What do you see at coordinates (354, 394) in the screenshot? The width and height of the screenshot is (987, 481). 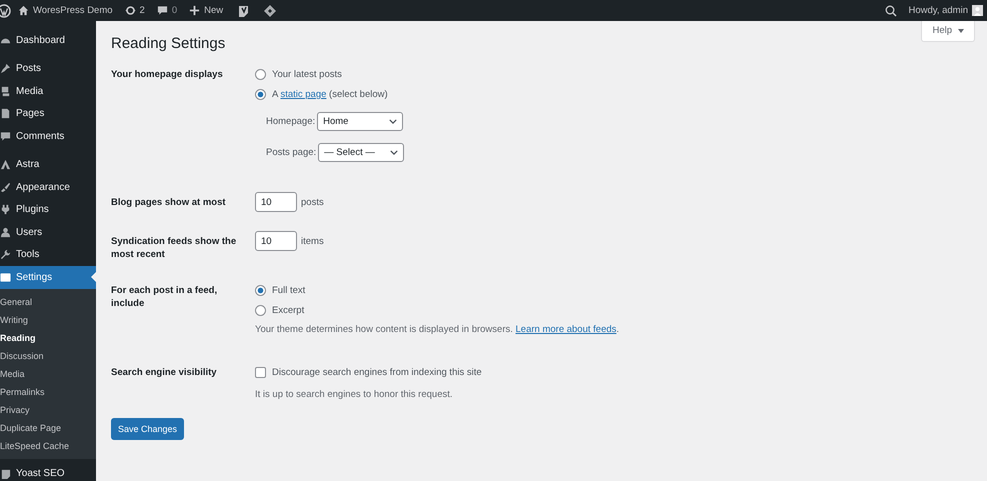 I see `description-text: It is up to search engines to honor this request.` at bounding box center [354, 394].